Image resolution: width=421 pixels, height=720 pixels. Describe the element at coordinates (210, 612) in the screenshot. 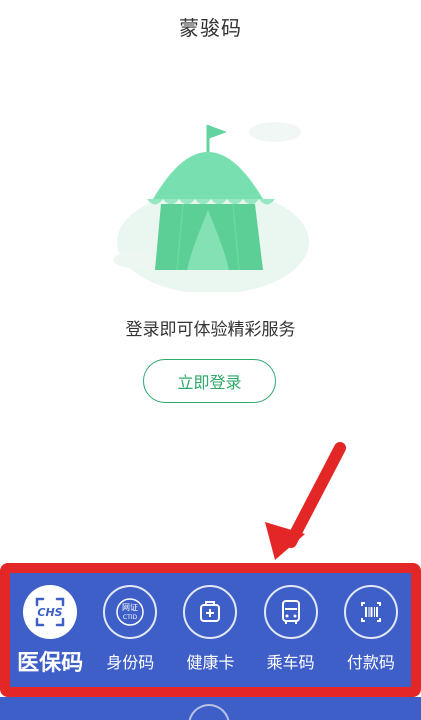

I see `health-kit-icon` at that location.